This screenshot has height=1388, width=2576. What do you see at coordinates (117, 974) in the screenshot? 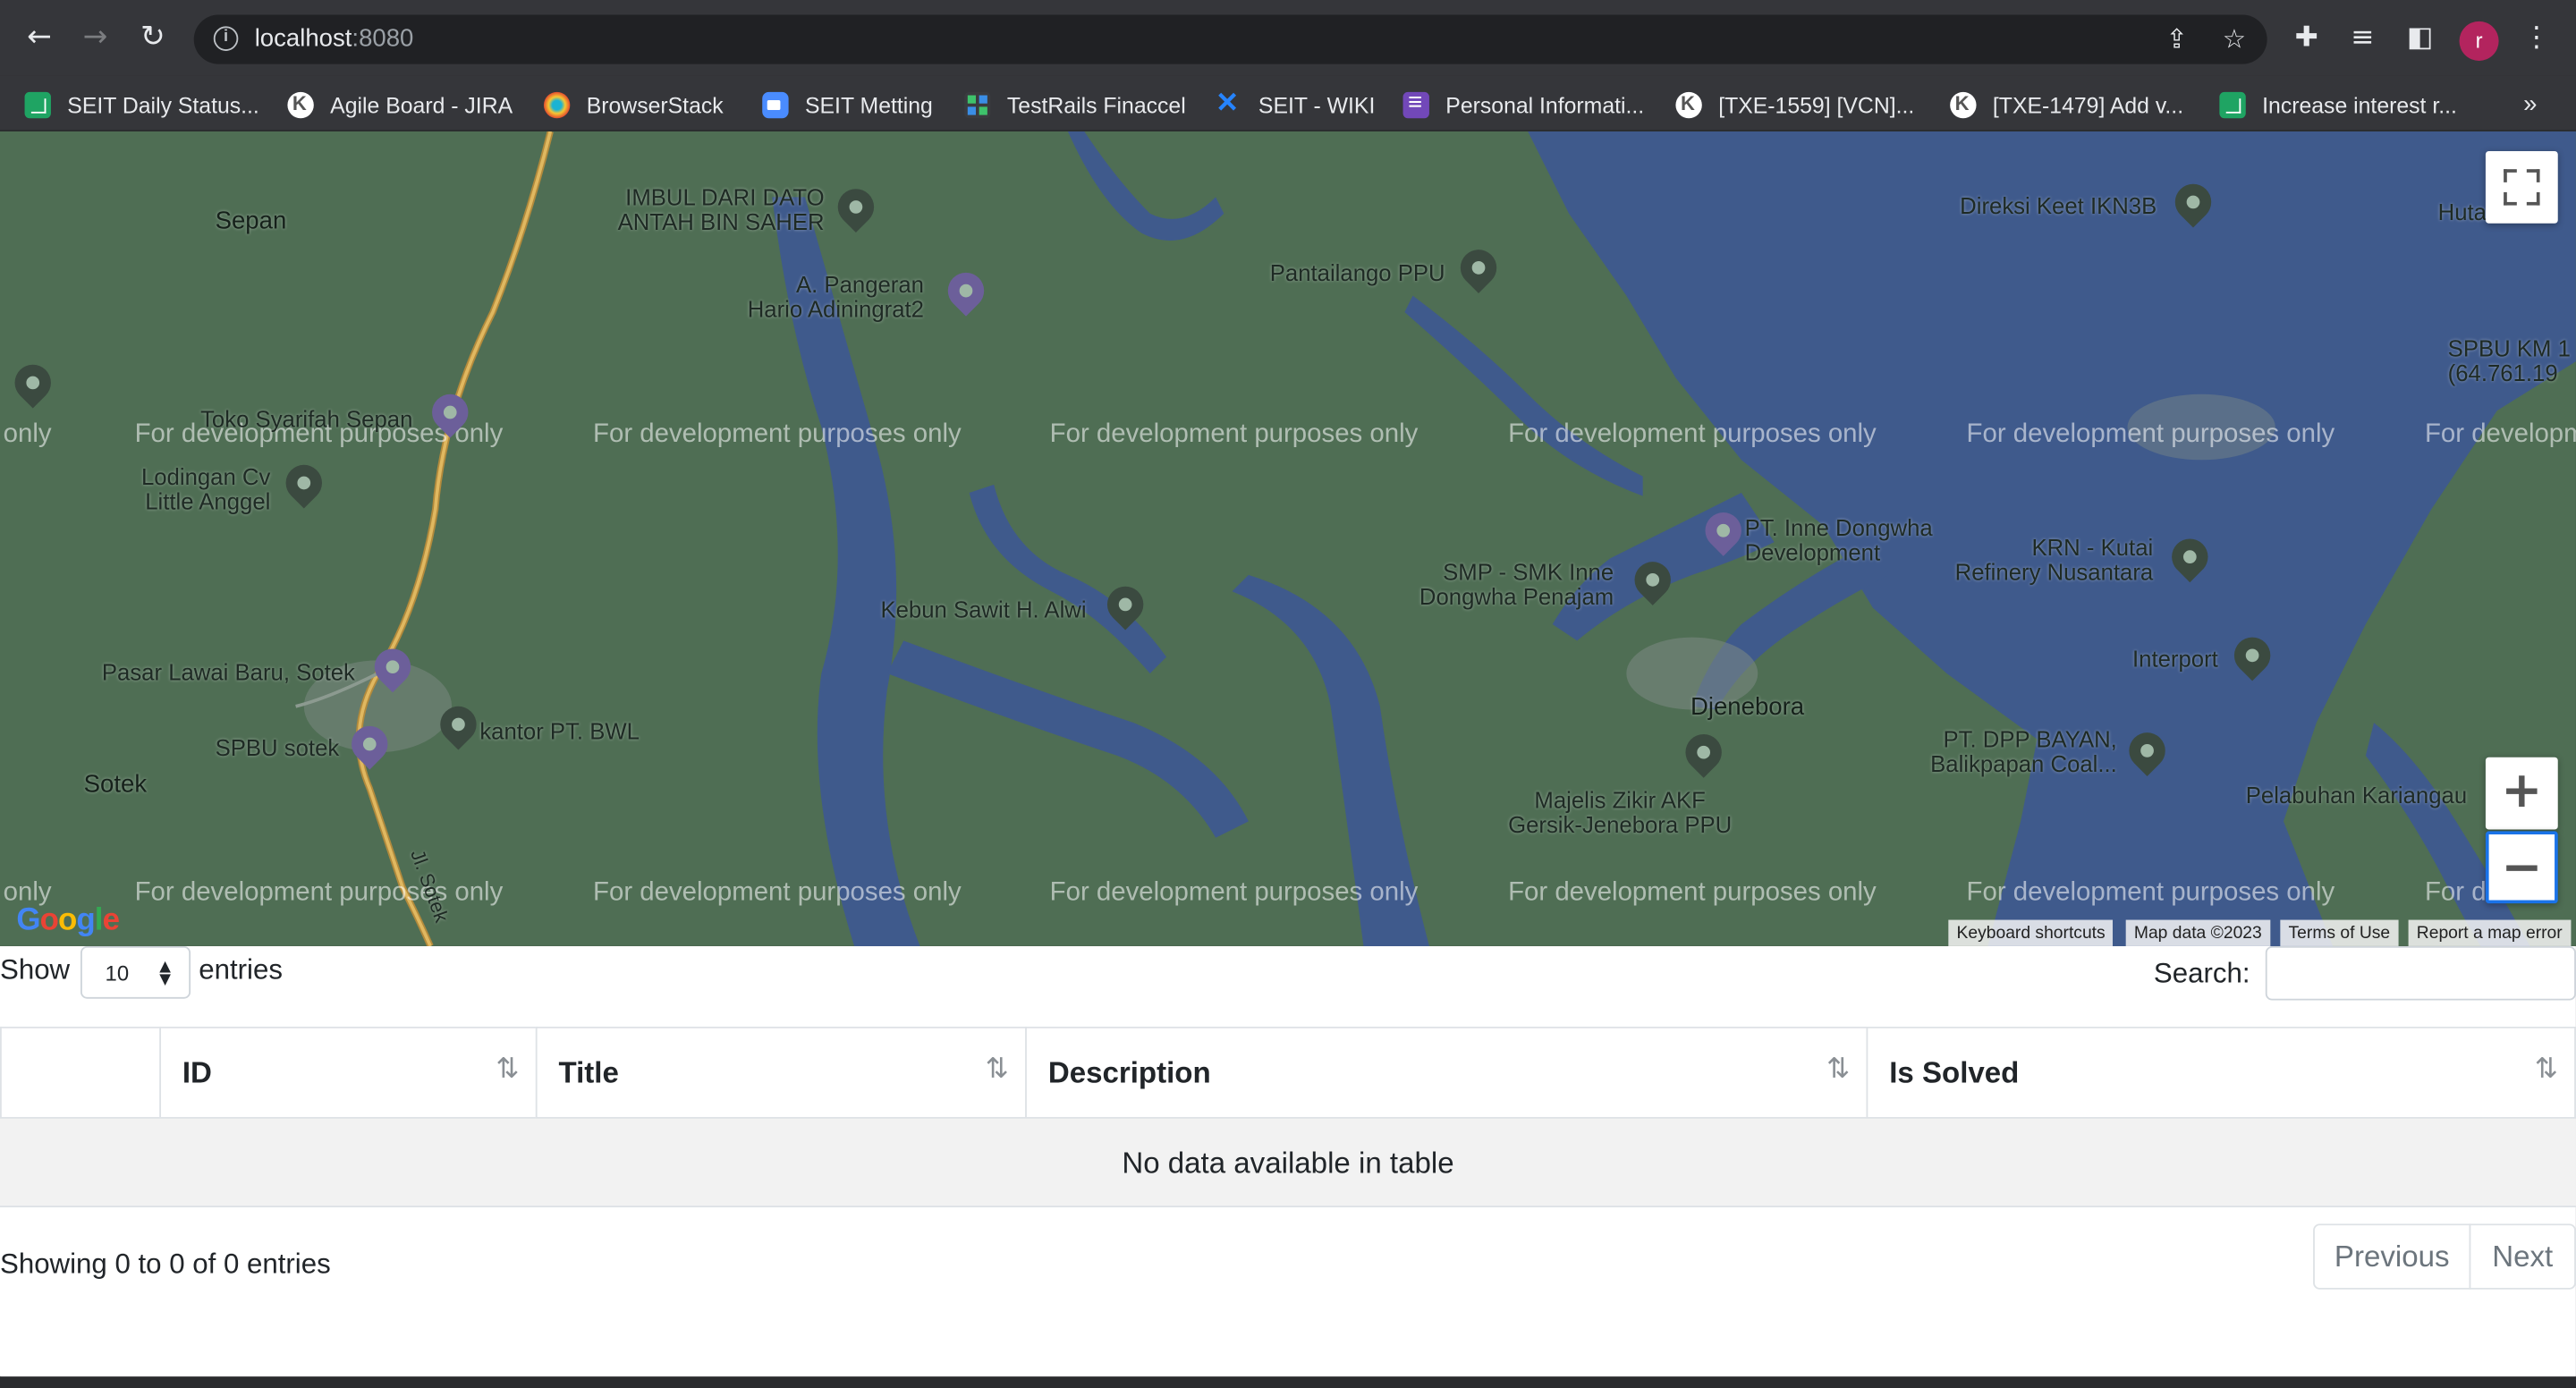
I see `entries-length-value: 10` at bounding box center [117, 974].